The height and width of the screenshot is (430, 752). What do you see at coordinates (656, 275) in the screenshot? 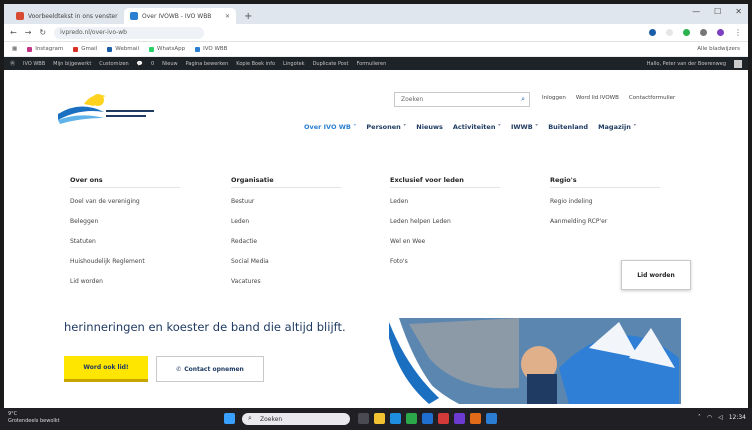
I see `lid-worden-button: Lid worden` at bounding box center [656, 275].